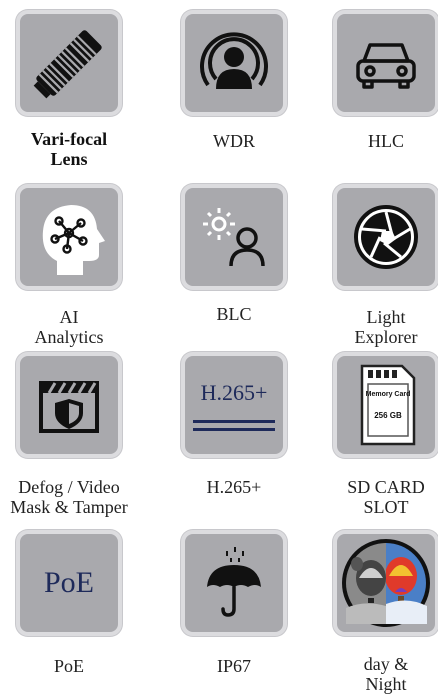  Describe the element at coordinates (386, 317) in the screenshot. I see `caption-line-1: Light` at that location.